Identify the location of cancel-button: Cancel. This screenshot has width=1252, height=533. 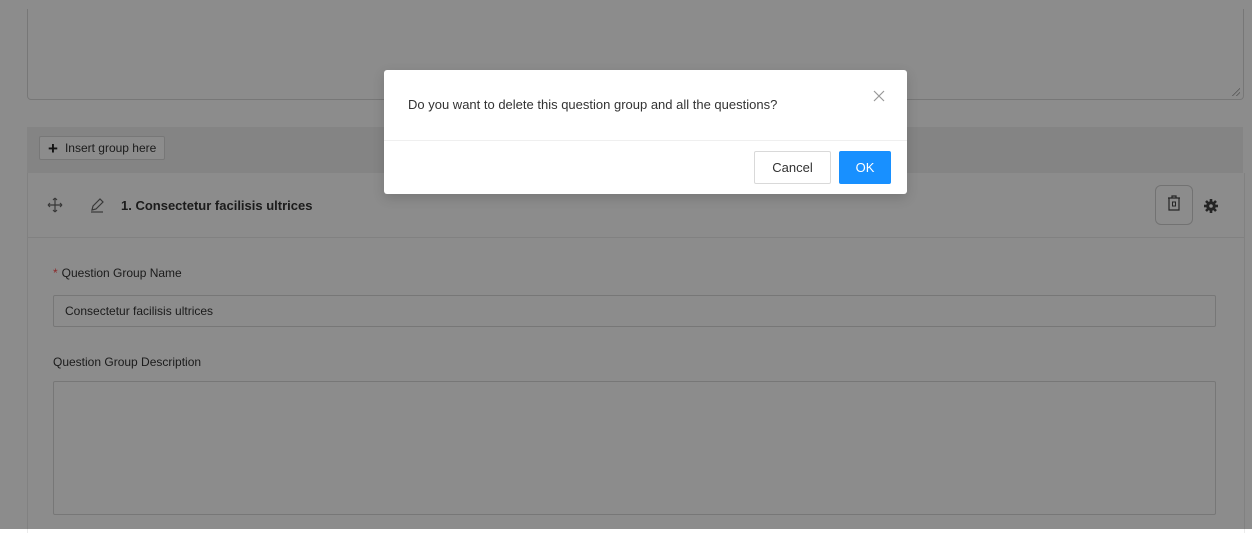
(792, 167).